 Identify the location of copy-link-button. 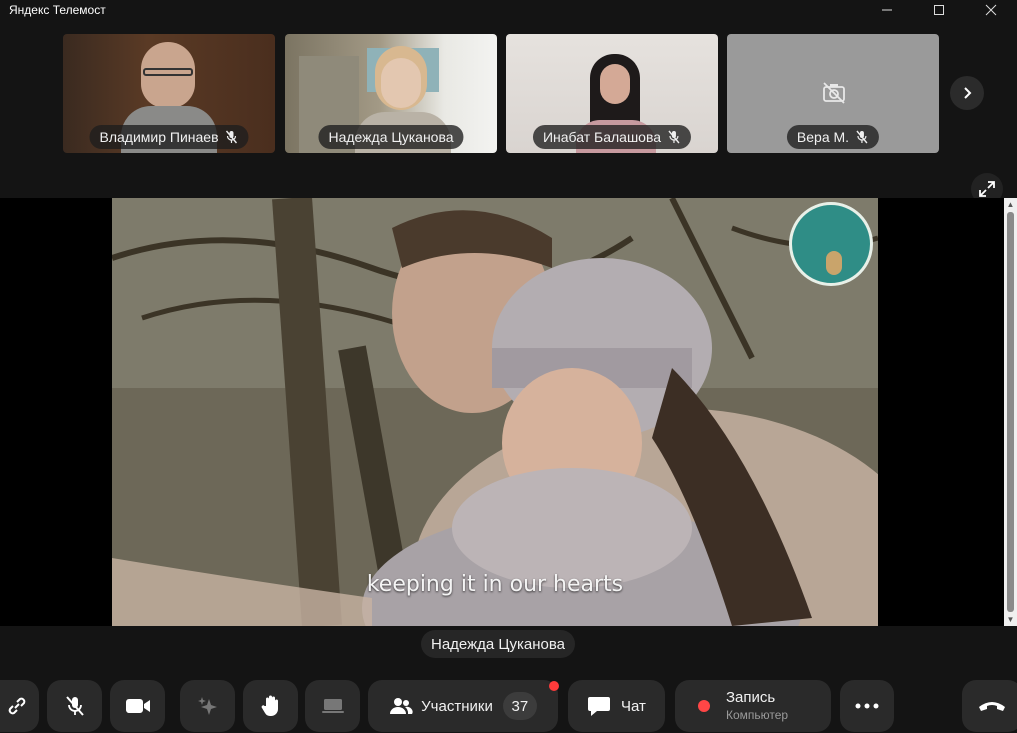
(19, 706).